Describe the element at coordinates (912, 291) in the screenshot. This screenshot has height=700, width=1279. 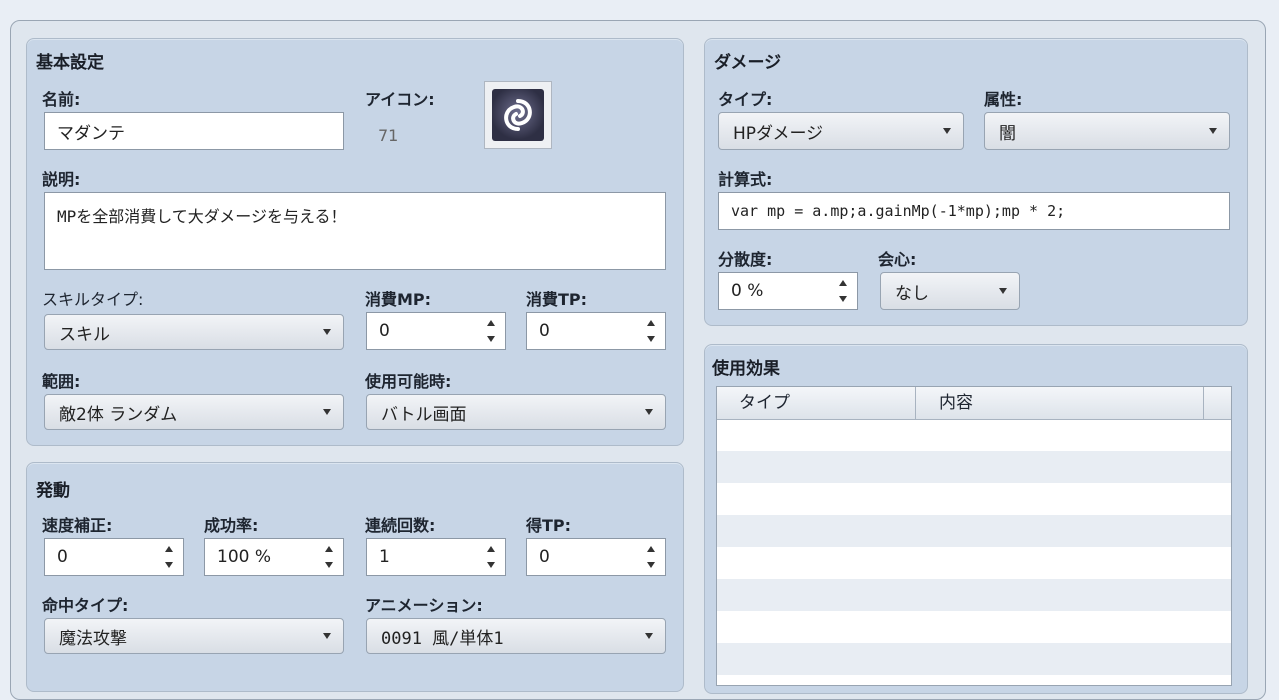
I see `critical-value: なし` at that location.